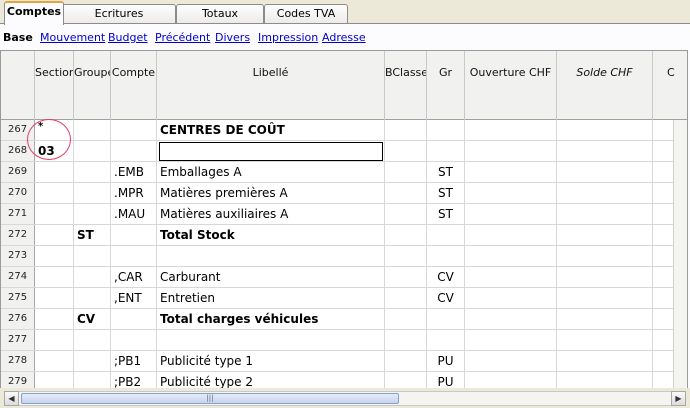  I want to click on view-mouvement: Mouvement, so click(72, 37).